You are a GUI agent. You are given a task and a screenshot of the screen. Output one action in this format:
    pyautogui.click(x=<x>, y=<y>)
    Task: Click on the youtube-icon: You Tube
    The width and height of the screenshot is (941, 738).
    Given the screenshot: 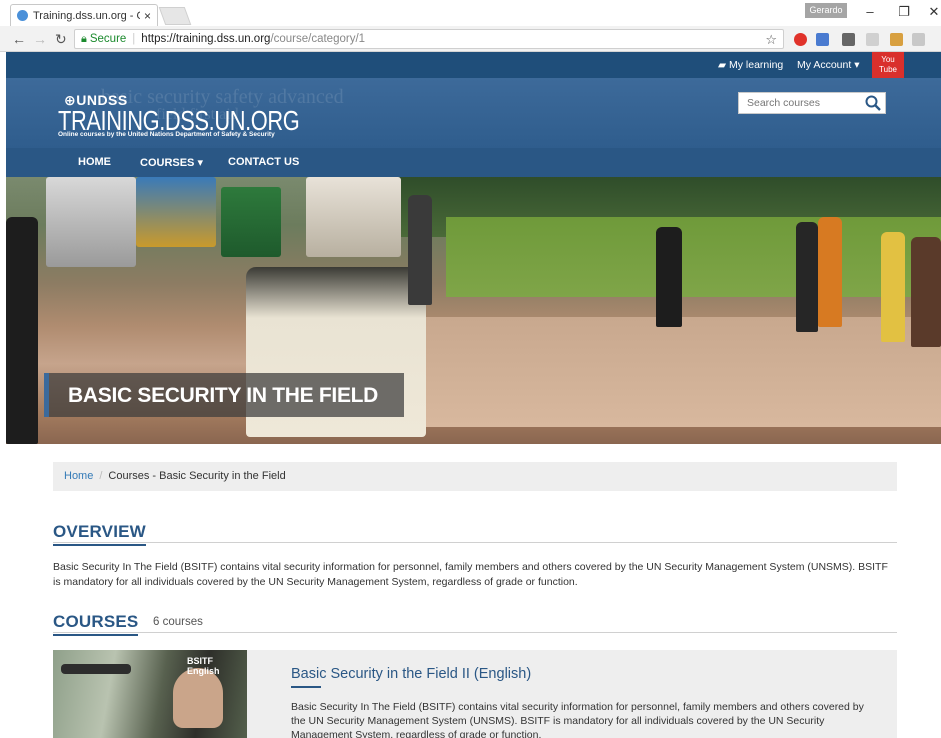 What is the action you would take?
    pyautogui.click(x=888, y=65)
    